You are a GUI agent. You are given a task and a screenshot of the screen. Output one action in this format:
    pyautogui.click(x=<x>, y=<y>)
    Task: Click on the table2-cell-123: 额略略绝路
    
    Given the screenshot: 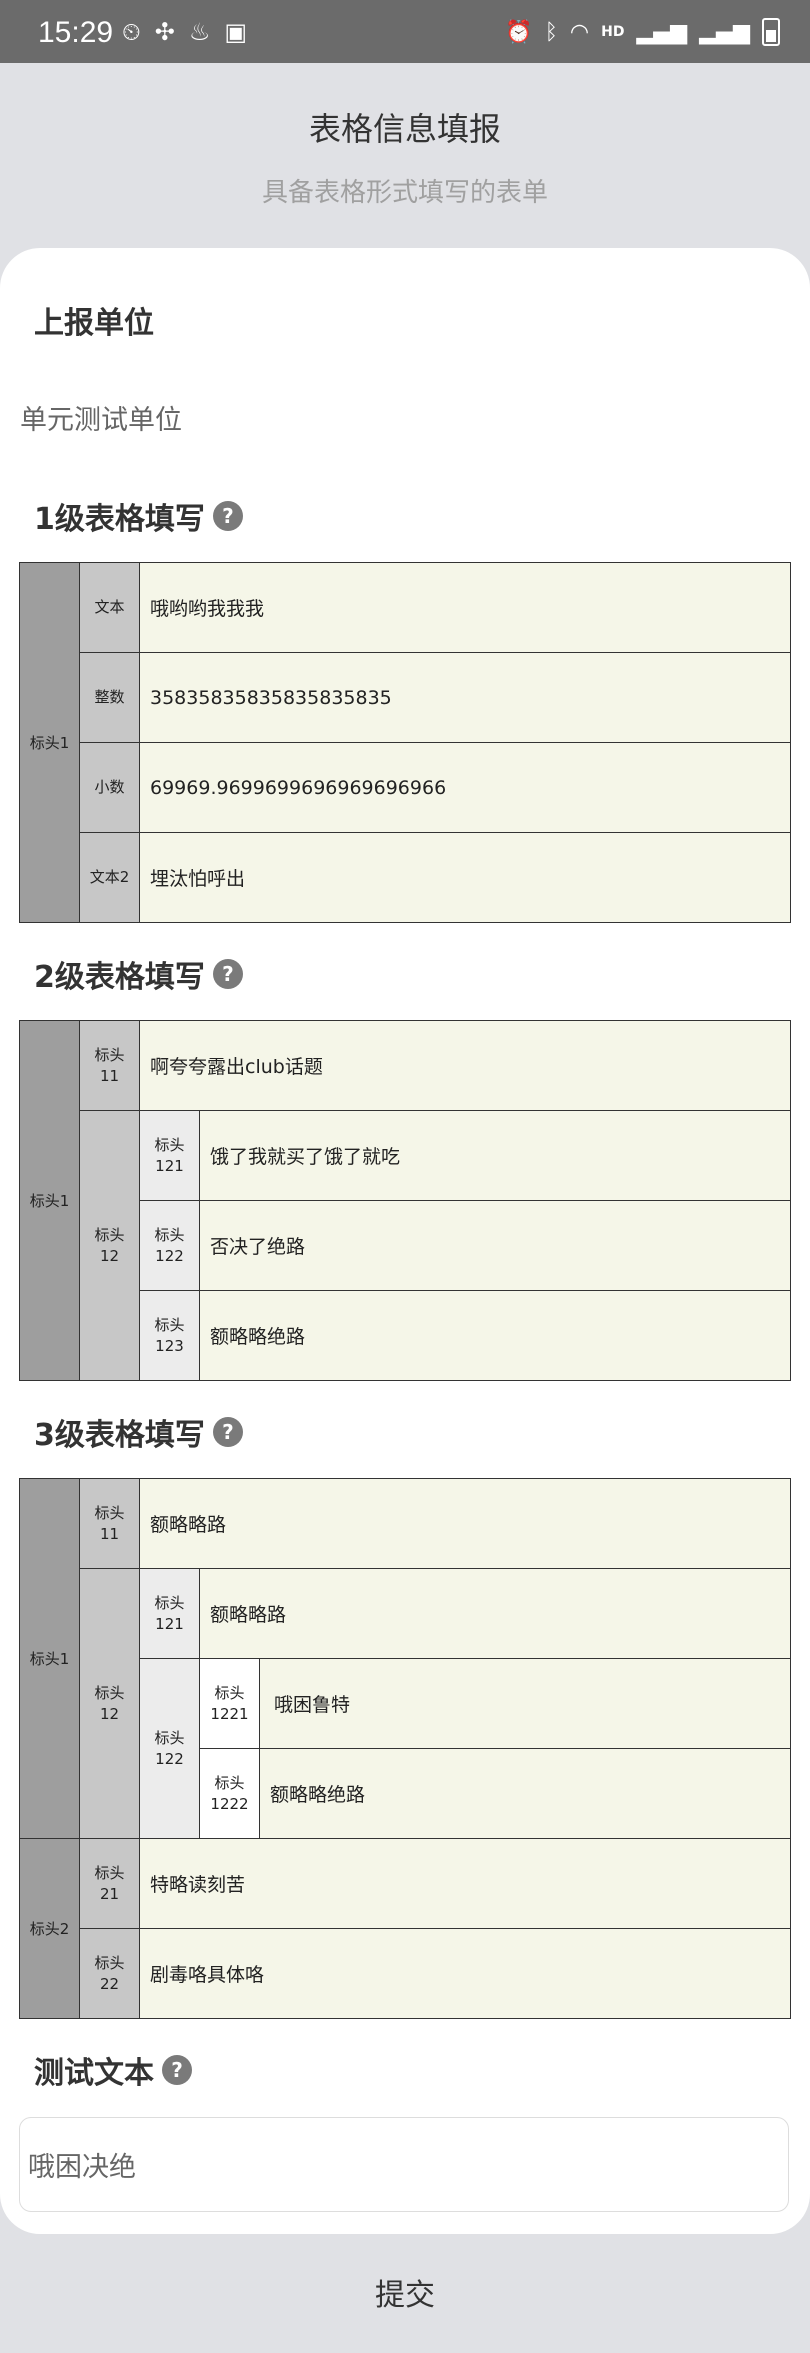 What is the action you would take?
    pyautogui.click(x=495, y=1335)
    